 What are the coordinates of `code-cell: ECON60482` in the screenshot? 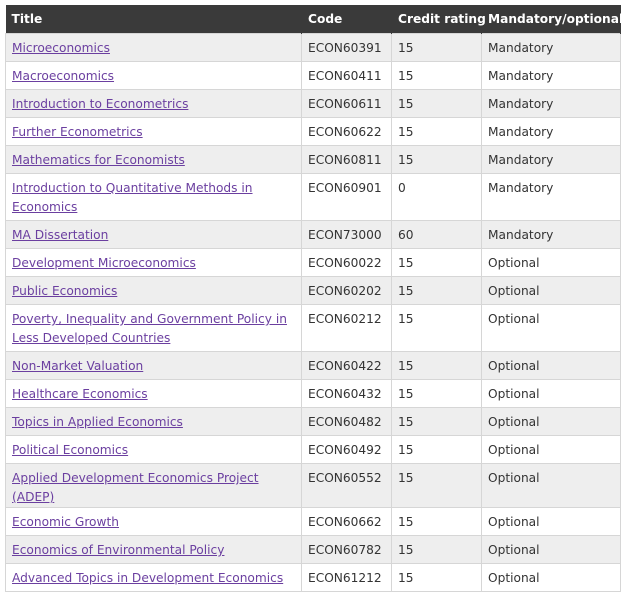 It's located at (346, 421).